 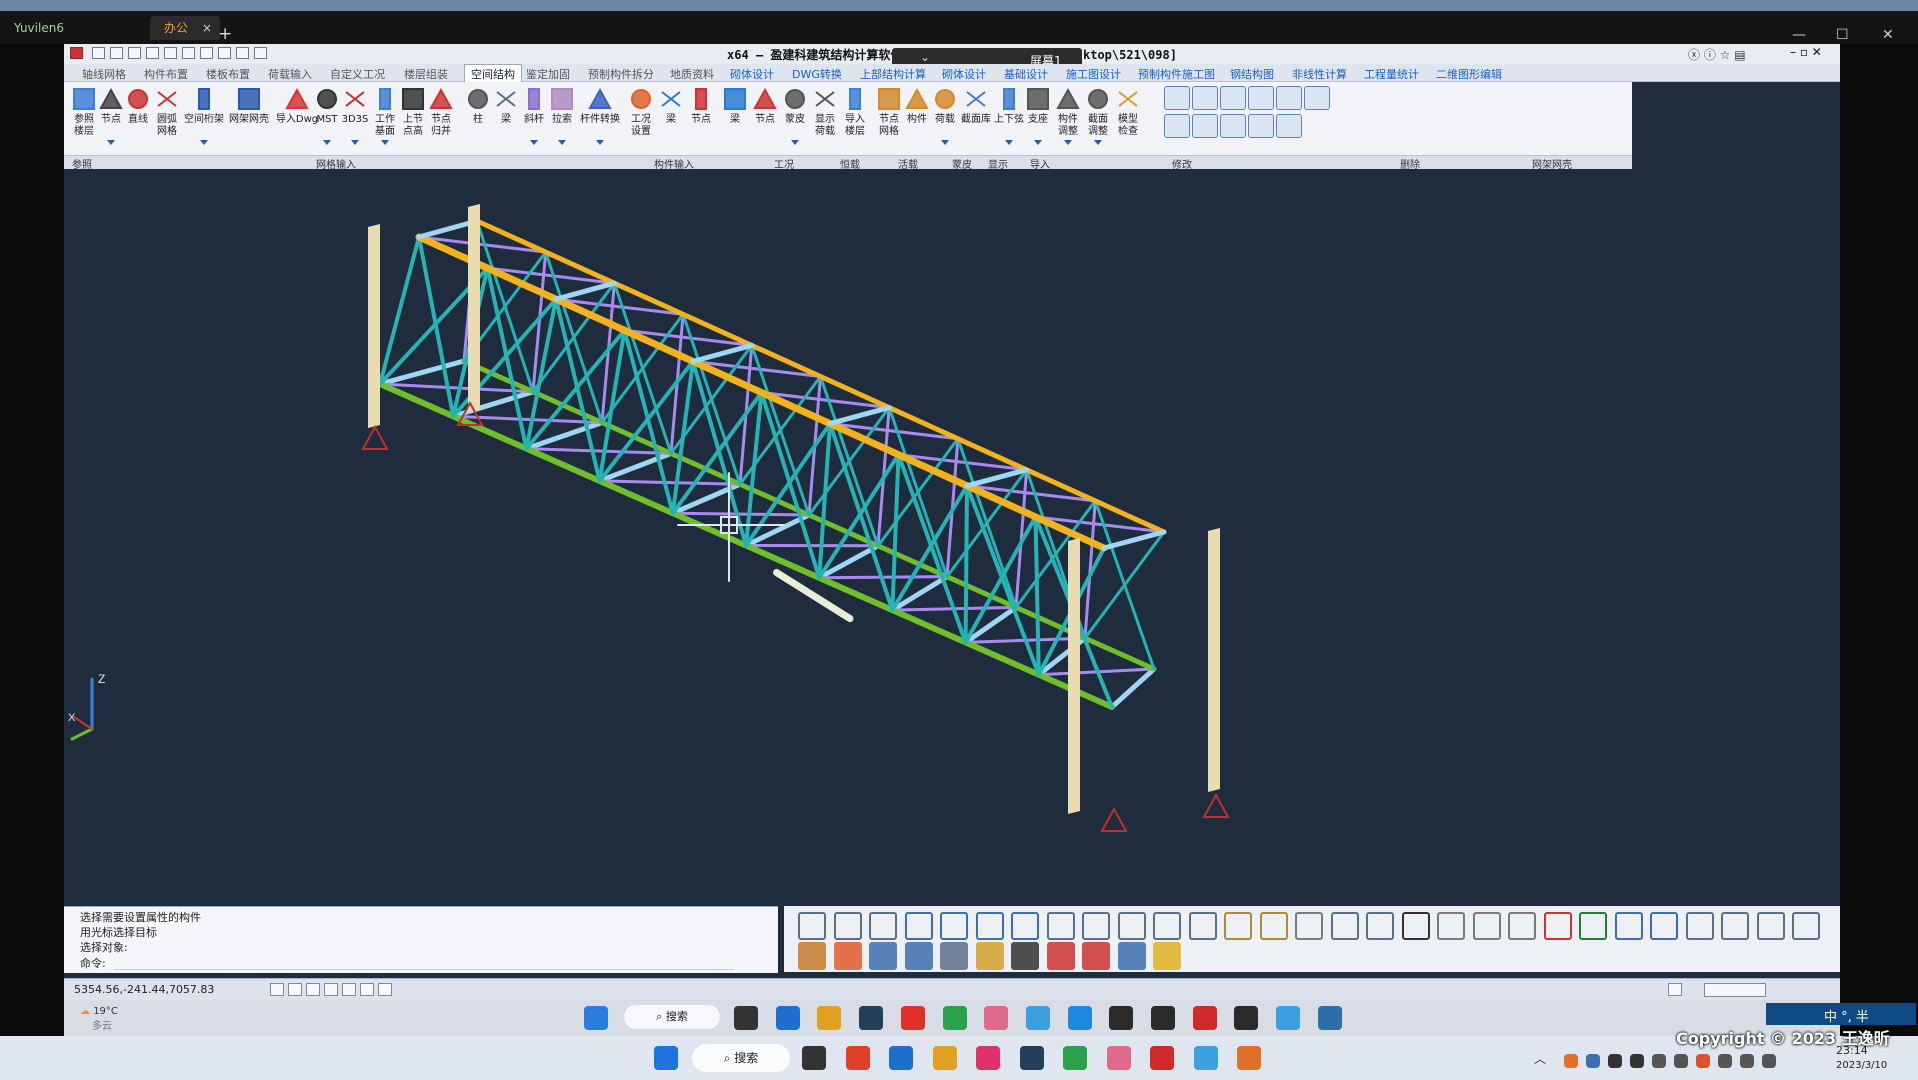 I want to click on dyn-toggle-icon, so click(x=385, y=989).